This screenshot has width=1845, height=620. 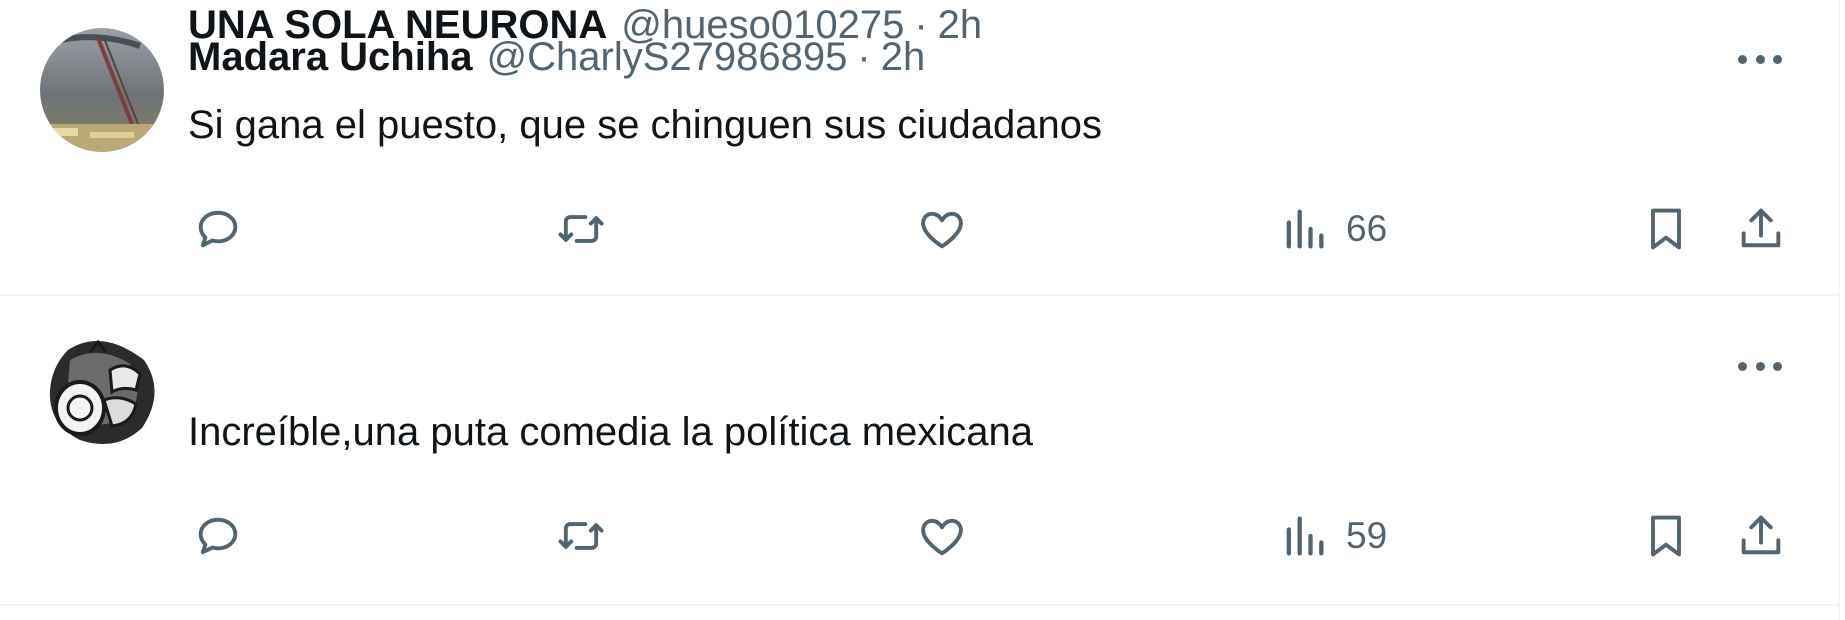 What do you see at coordinates (762, 25) in the screenshot?
I see `username: @hueso010275` at bounding box center [762, 25].